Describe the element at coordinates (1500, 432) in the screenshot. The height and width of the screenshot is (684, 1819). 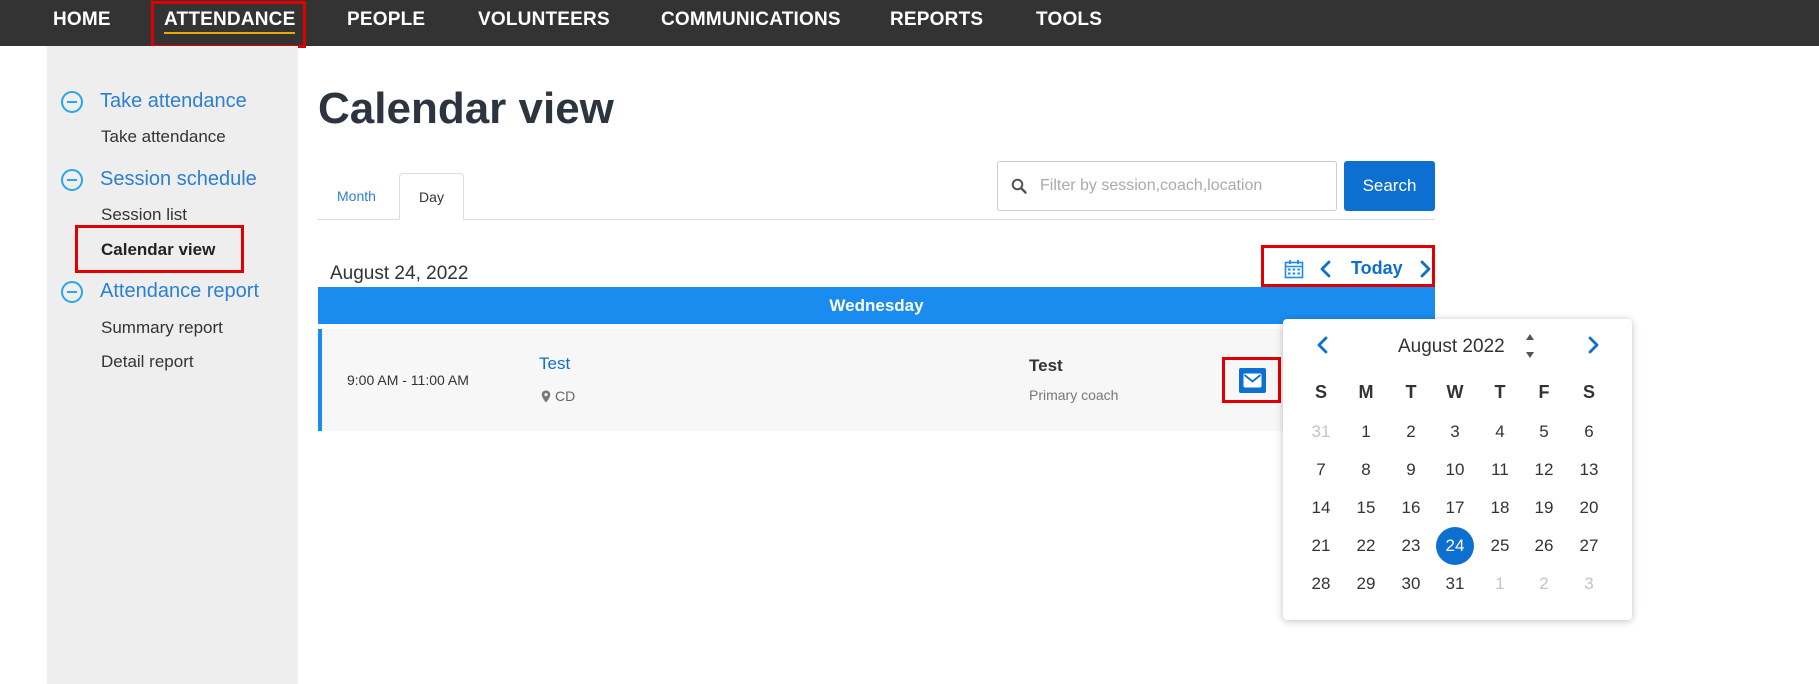
I see `calendar-day: 4` at that location.